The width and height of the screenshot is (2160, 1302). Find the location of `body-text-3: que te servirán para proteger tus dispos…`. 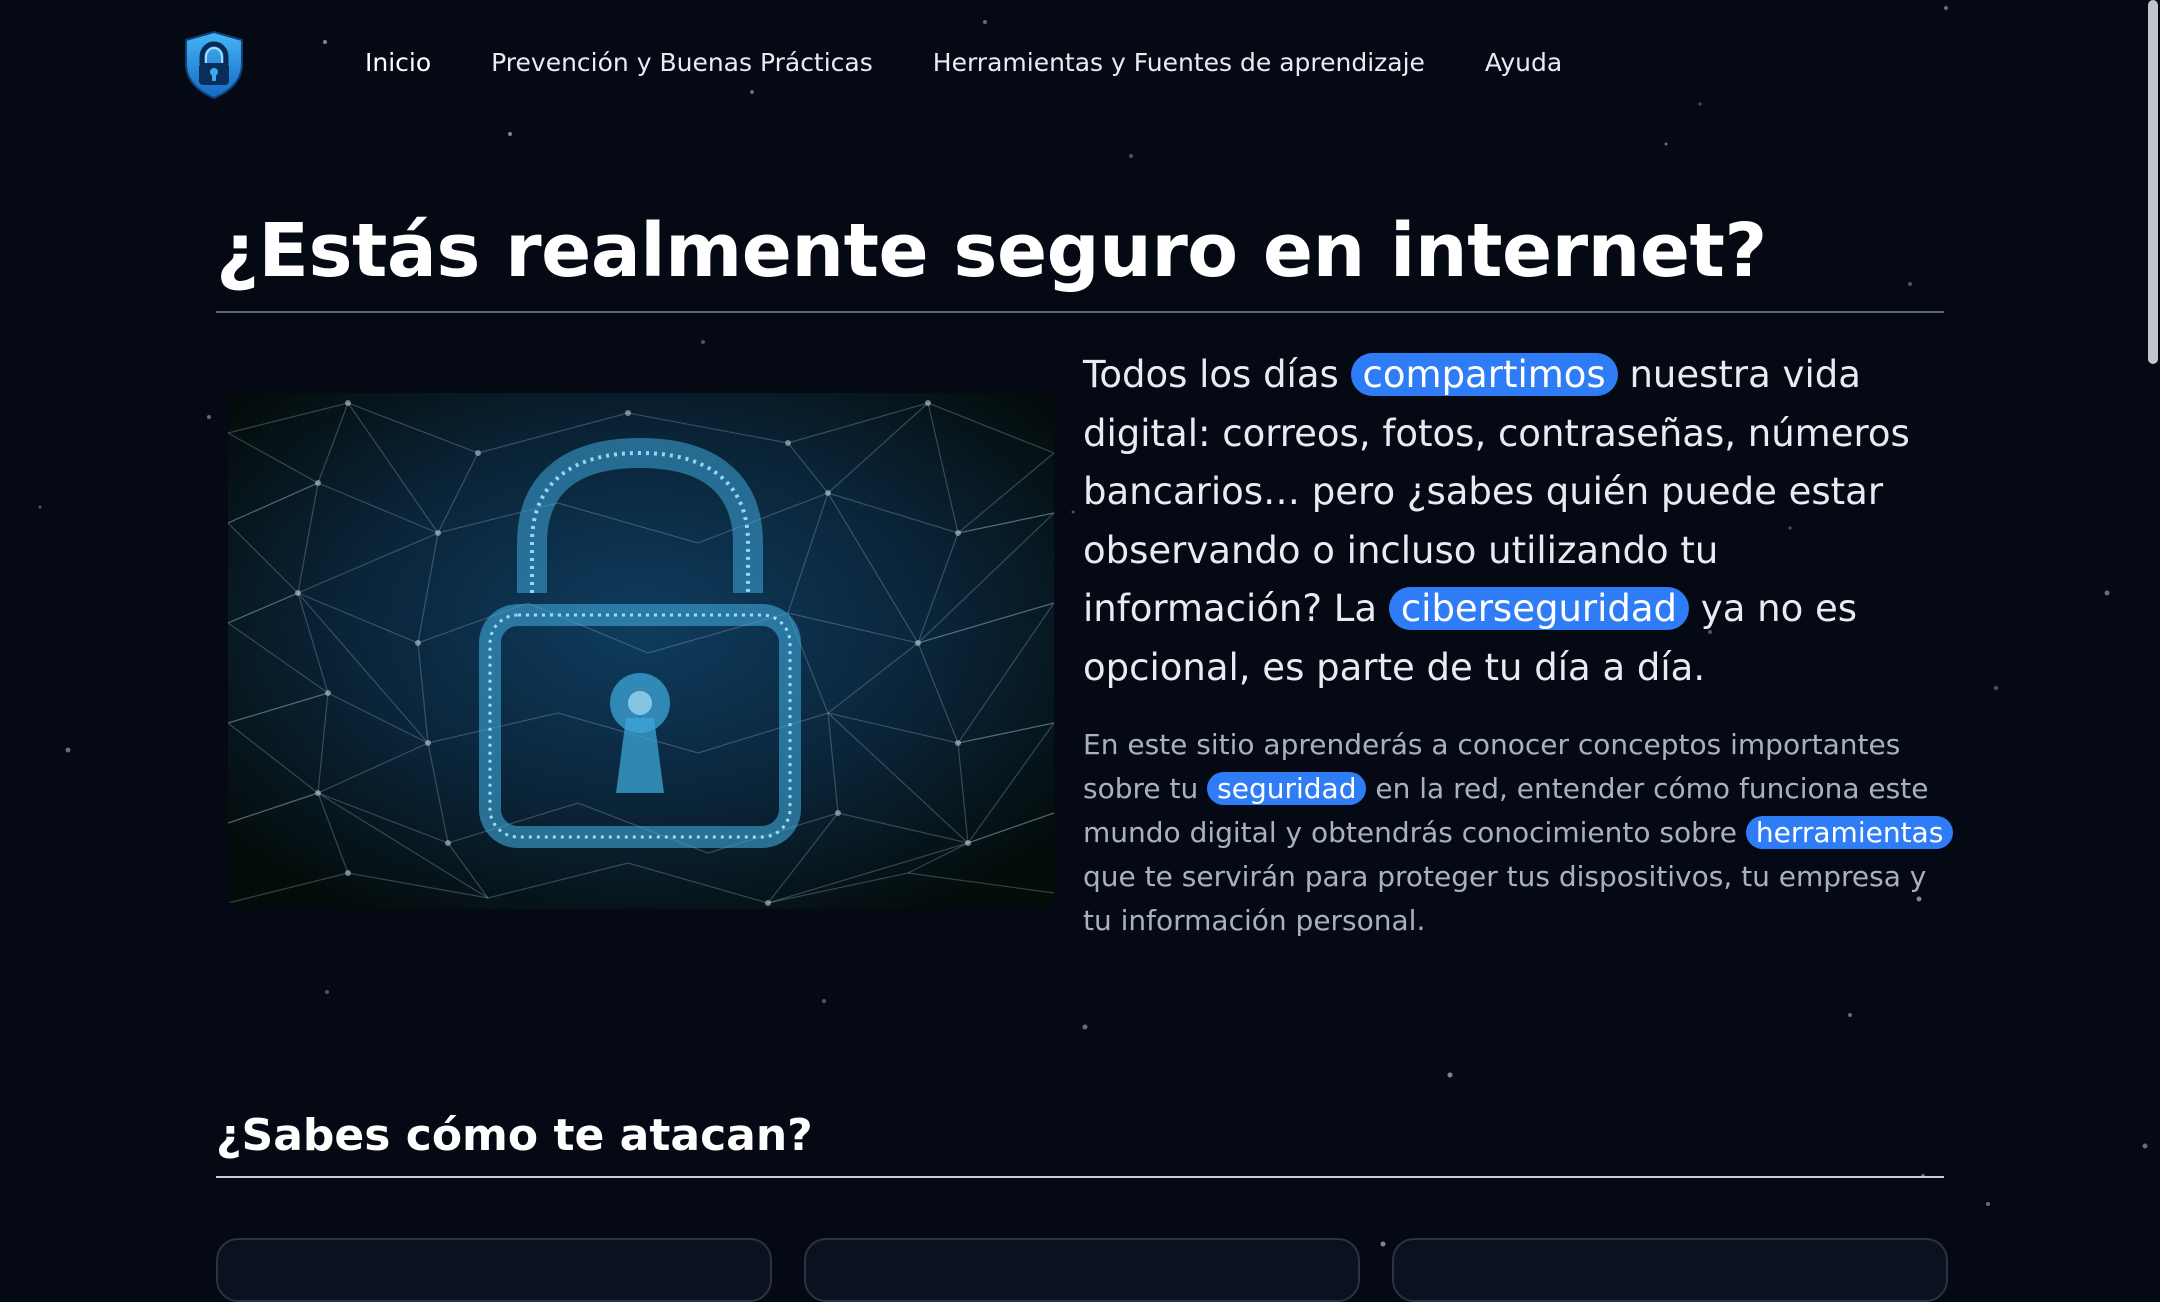

body-text-3: que te servirán para proteger tus dispos… is located at coordinates (1505, 898).